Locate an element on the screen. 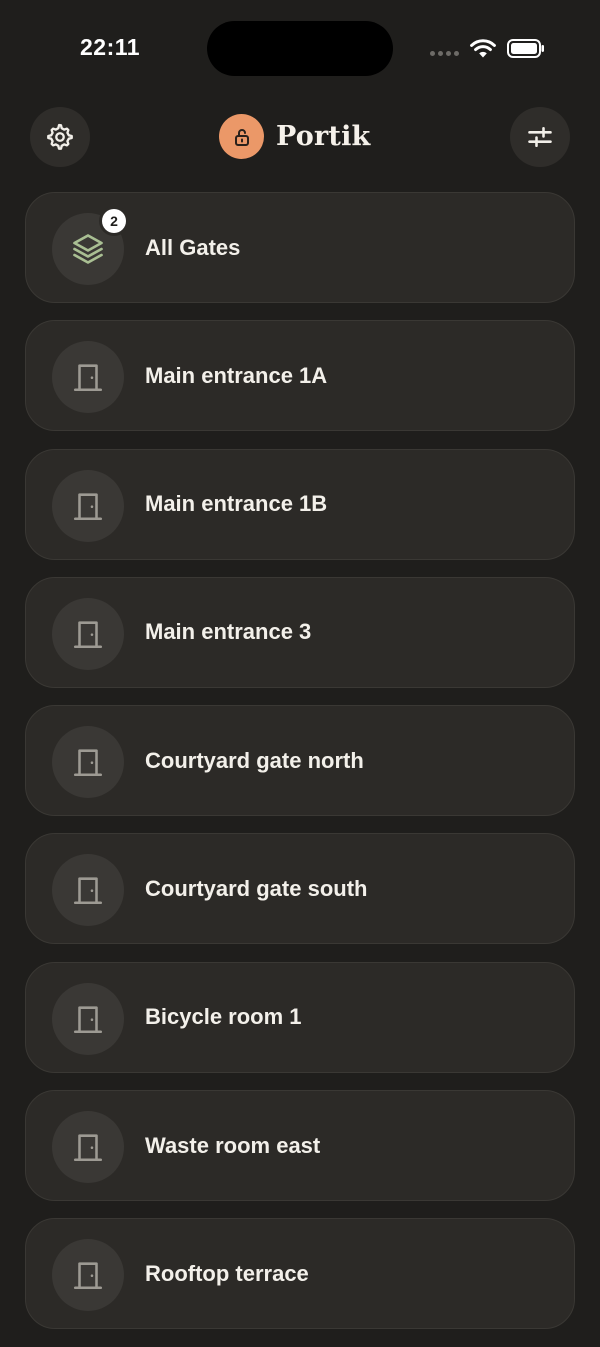  gate-card: Main entrance 1A is located at coordinates (300, 376).